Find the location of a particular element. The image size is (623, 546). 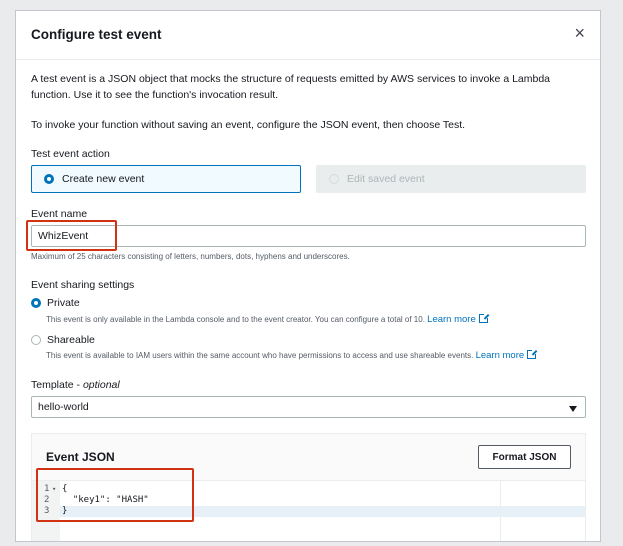

test-event-action-label: Test event action is located at coordinates (70, 154).